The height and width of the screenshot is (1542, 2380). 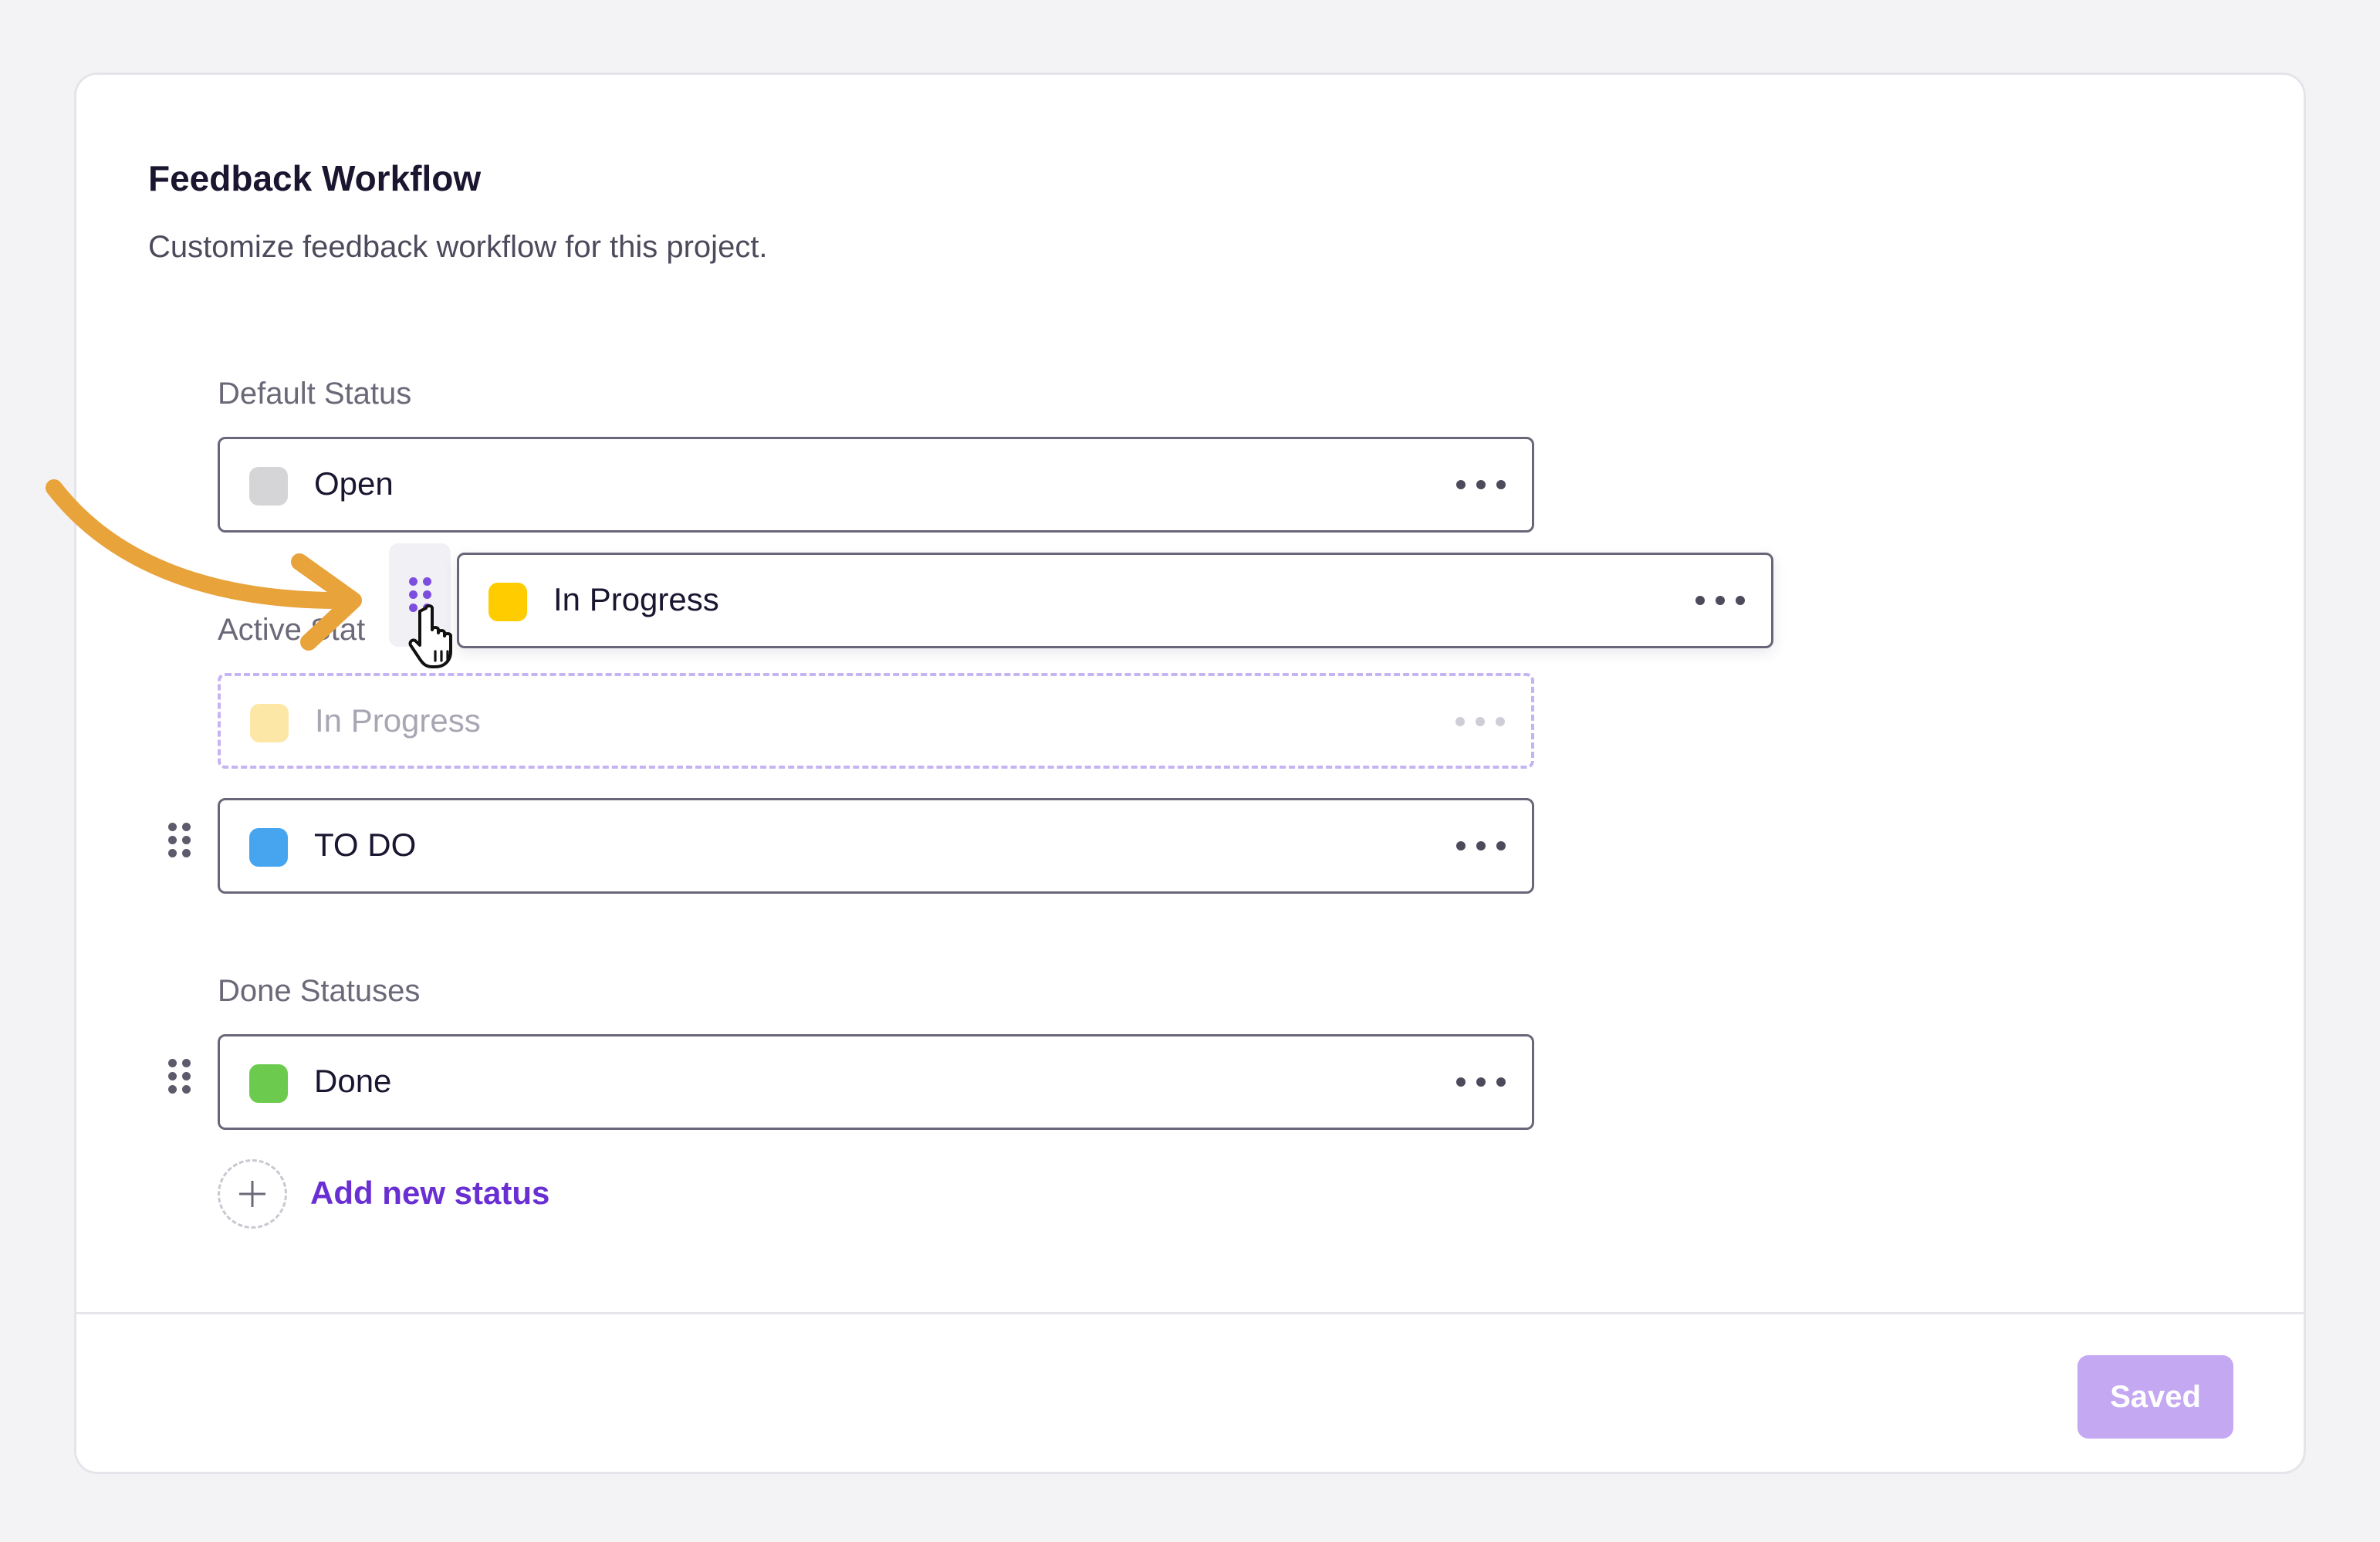 What do you see at coordinates (320, 991) in the screenshot?
I see `done-statuses-label: Done Statuses` at bounding box center [320, 991].